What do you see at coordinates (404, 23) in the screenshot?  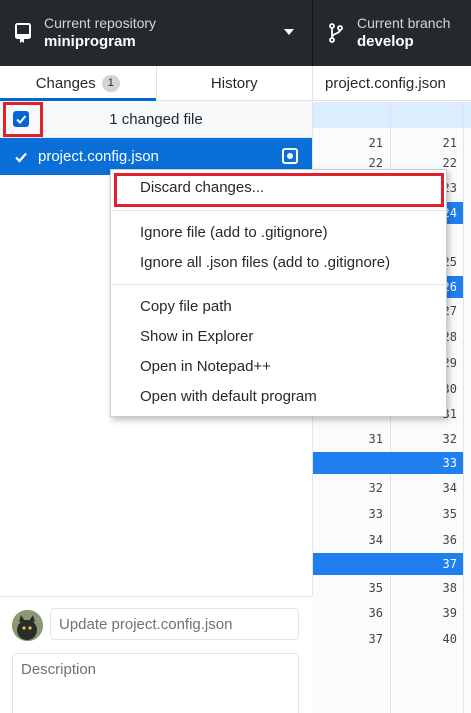 I see `branch-caption: Current branch` at bounding box center [404, 23].